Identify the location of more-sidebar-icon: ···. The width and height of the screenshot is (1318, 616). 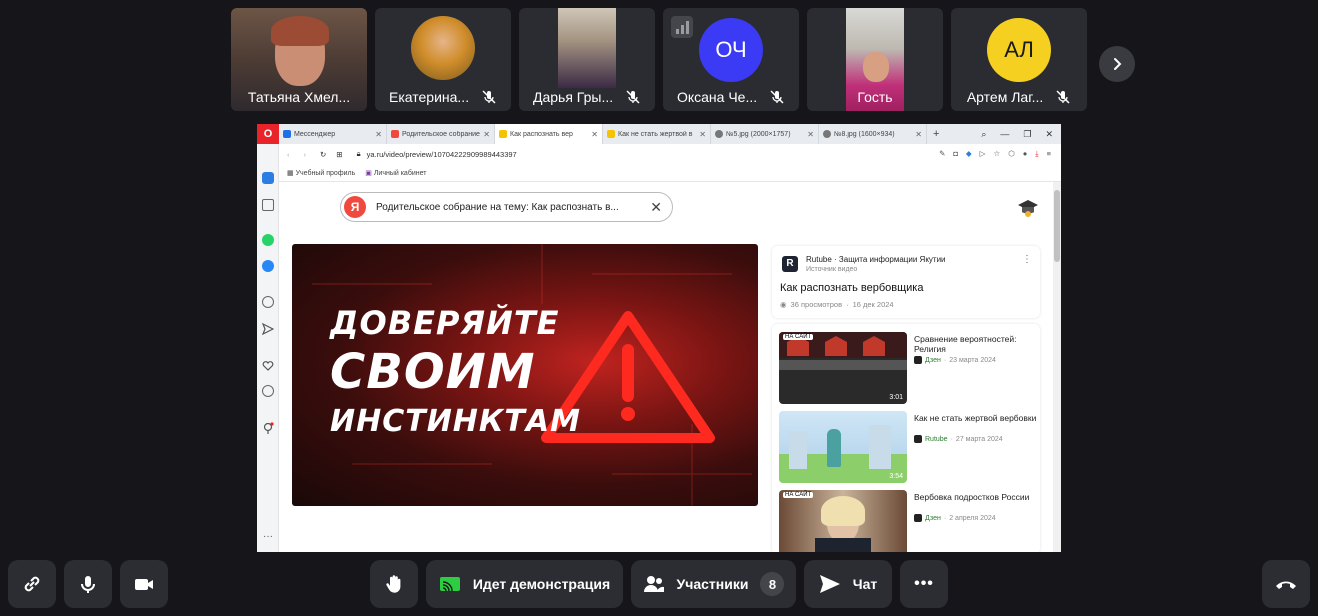
(268, 538).